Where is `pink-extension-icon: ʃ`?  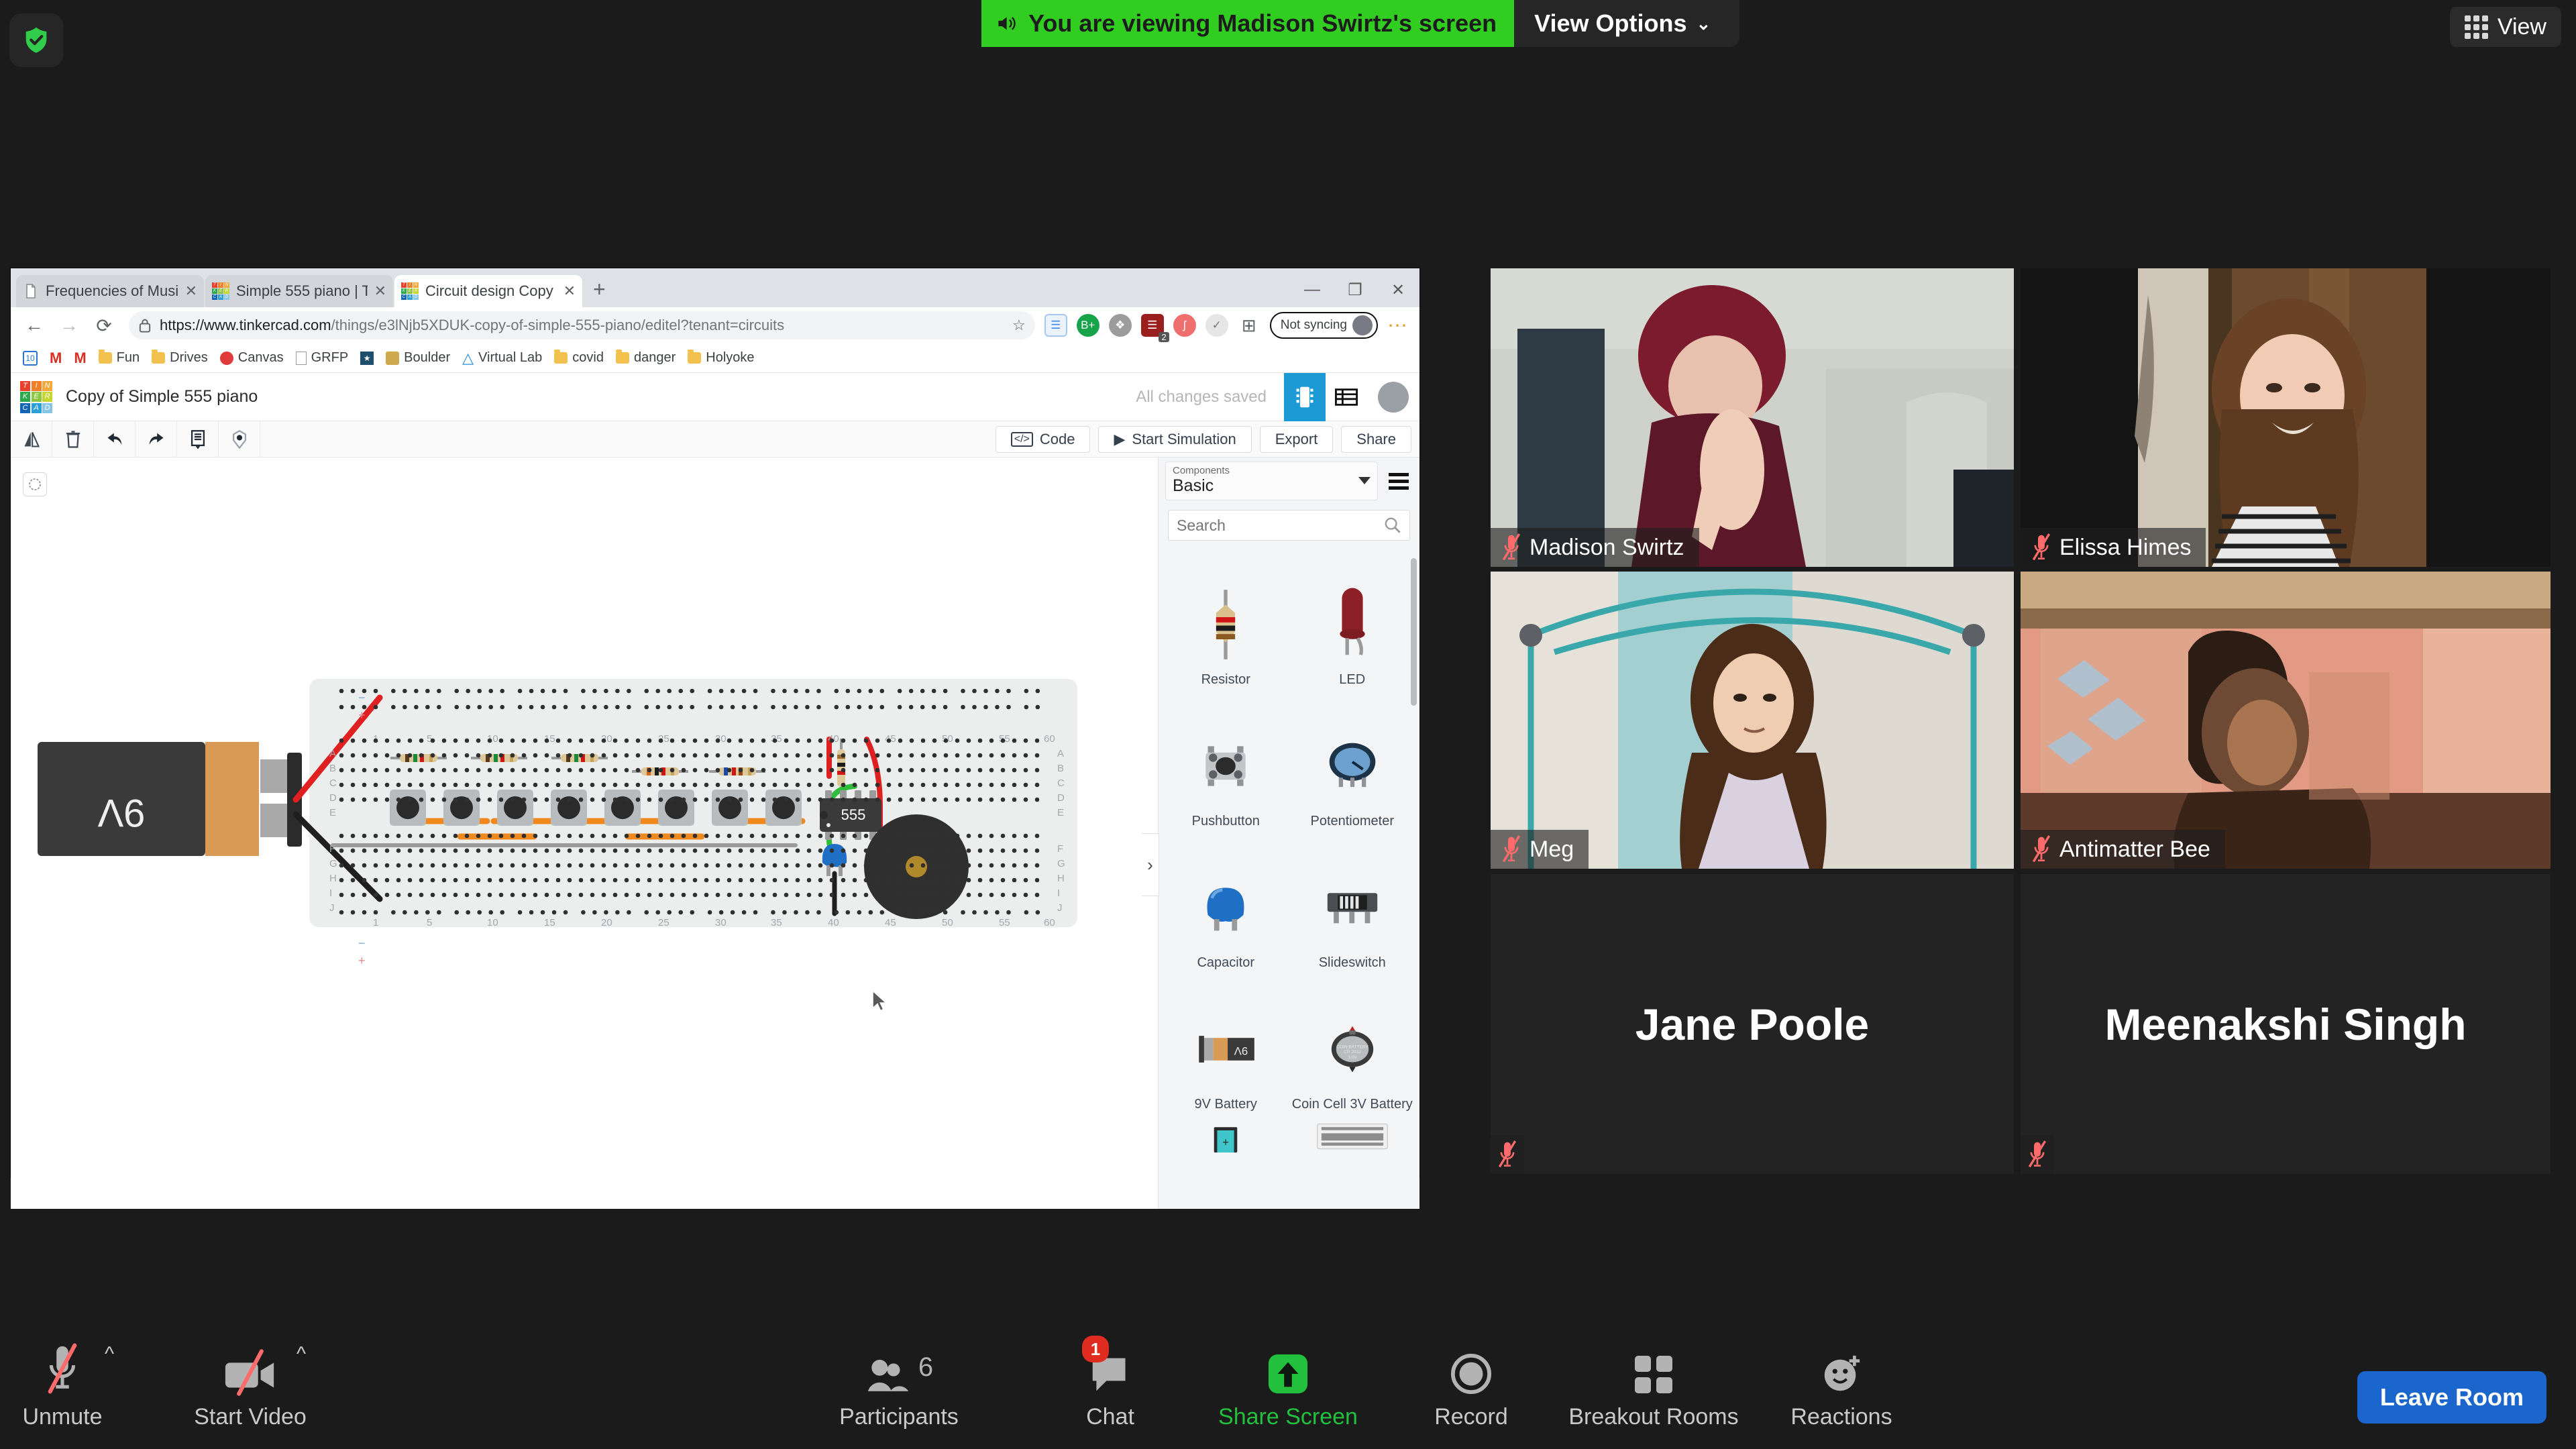
pink-extension-icon: ʃ is located at coordinates (1184, 325).